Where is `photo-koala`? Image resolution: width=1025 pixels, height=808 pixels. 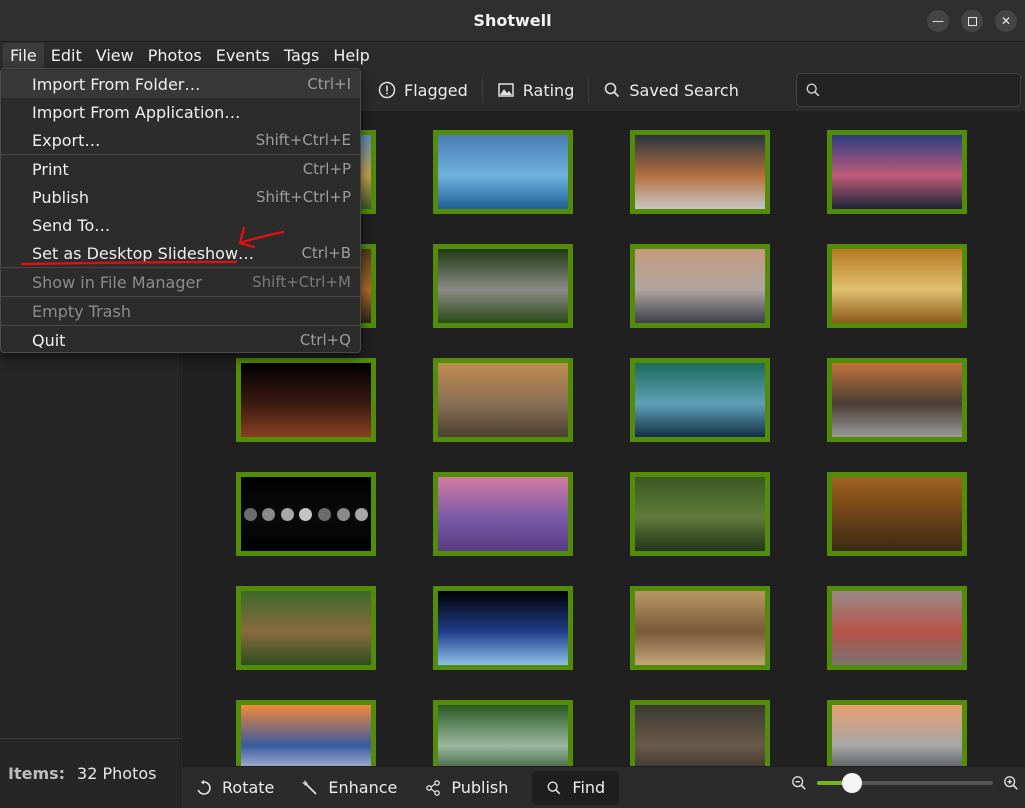 photo-koala is located at coordinates (503, 286).